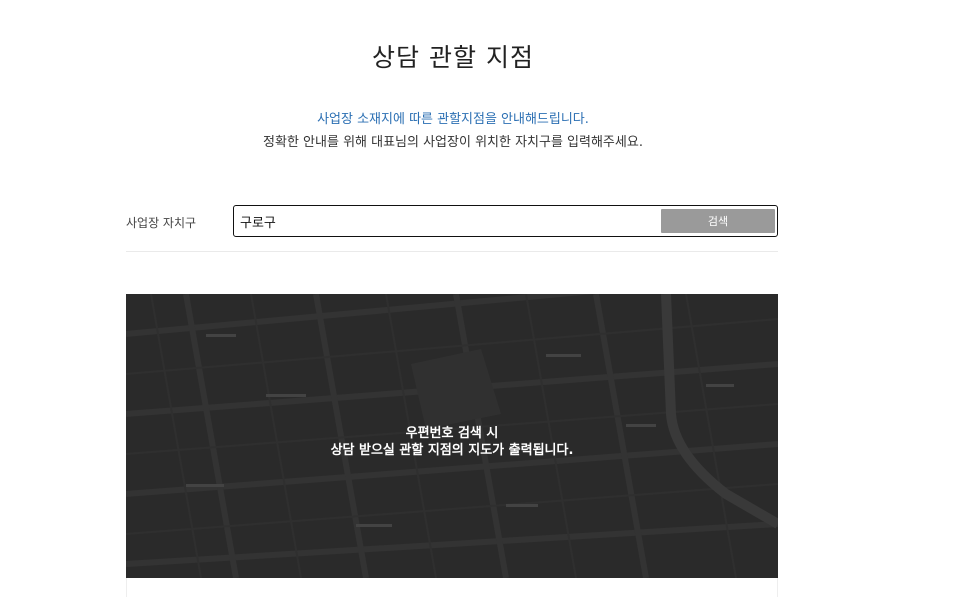  What do you see at coordinates (718, 221) in the screenshot?
I see `search-button: 검색` at bounding box center [718, 221].